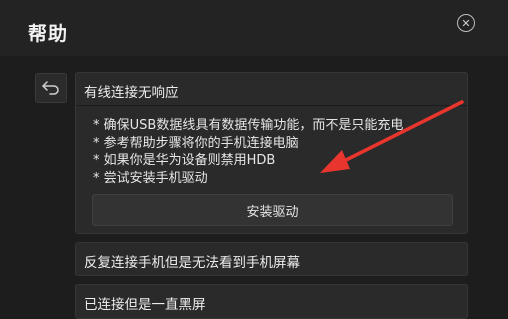 Image resolution: width=508 pixels, height=319 pixels. I want to click on faq-panel-no-screen: 反复连接手机但是无法看到手机屏幕, so click(271, 259).